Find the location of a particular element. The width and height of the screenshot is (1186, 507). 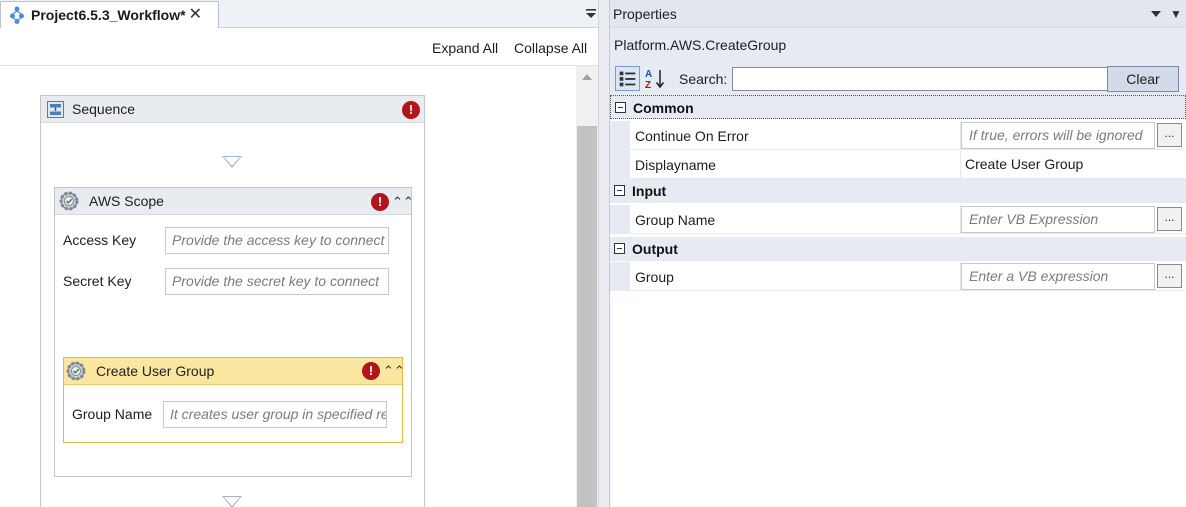

group-expression-input: Enter a VB expression is located at coordinates (1058, 276).